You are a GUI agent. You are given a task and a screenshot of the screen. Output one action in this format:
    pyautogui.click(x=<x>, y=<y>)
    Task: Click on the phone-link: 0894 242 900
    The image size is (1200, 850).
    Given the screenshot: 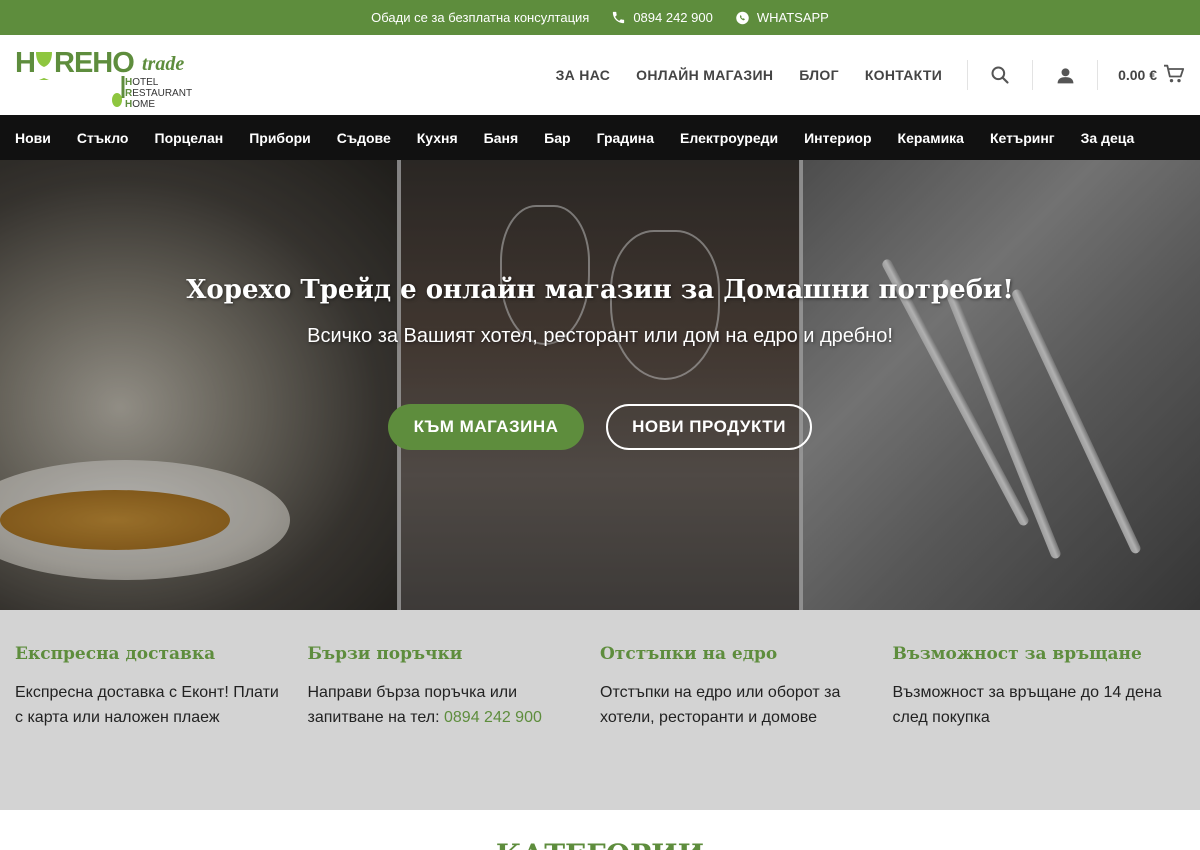 What is the action you would take?
    pyautogui.click(x=662, y=17)
    